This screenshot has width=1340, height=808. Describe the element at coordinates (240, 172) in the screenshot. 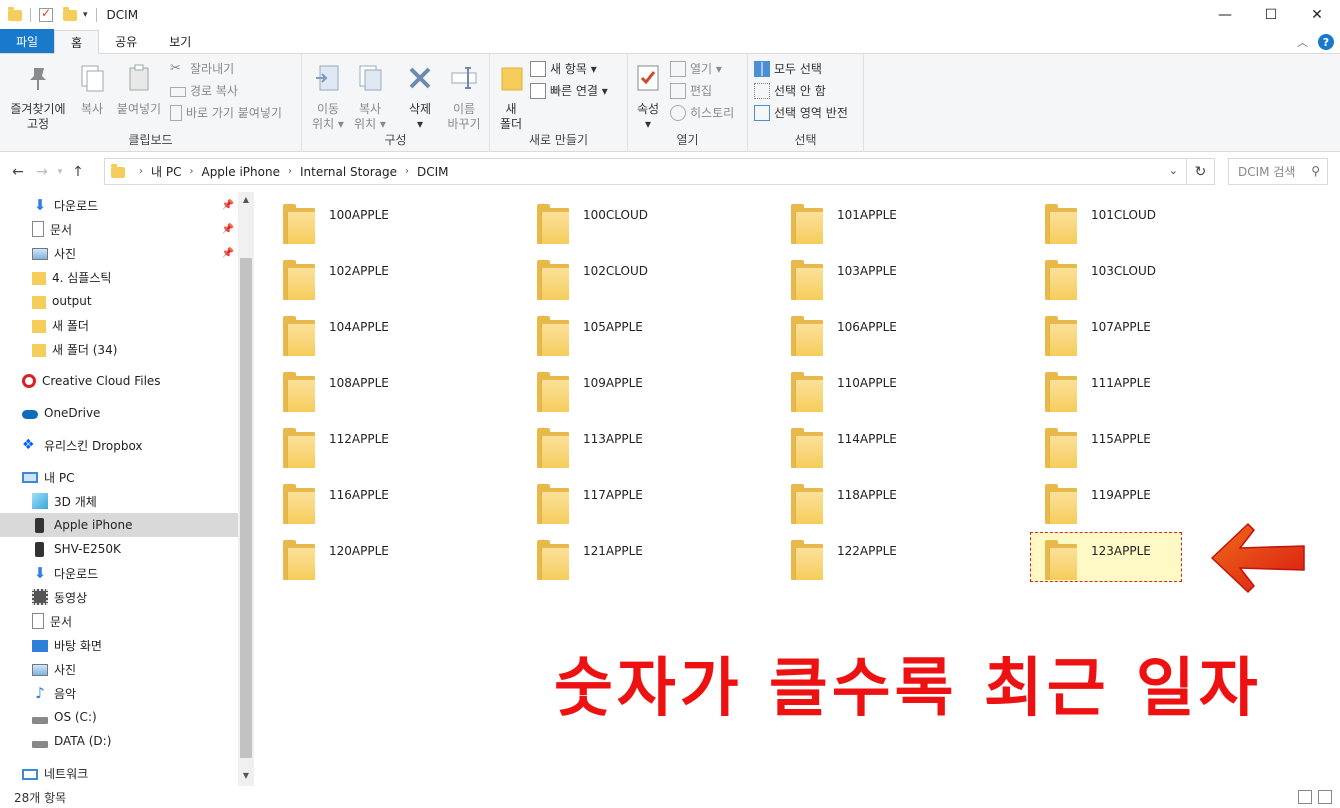

I see `breadcrumb-apple-iphone: Apple iPhone` at that location.